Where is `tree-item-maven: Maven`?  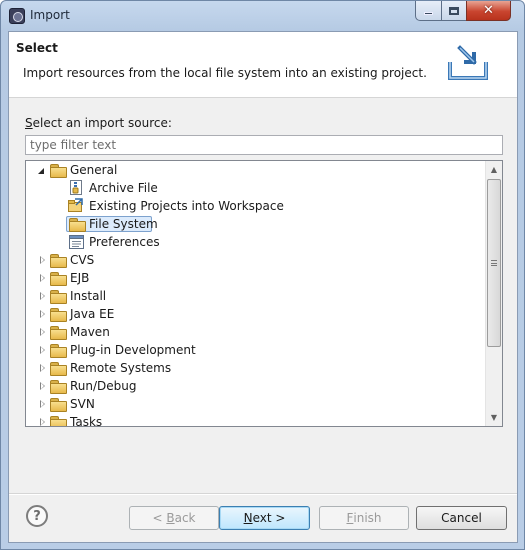
tree-item-maven: Maven is located at coordinates (256, 332).